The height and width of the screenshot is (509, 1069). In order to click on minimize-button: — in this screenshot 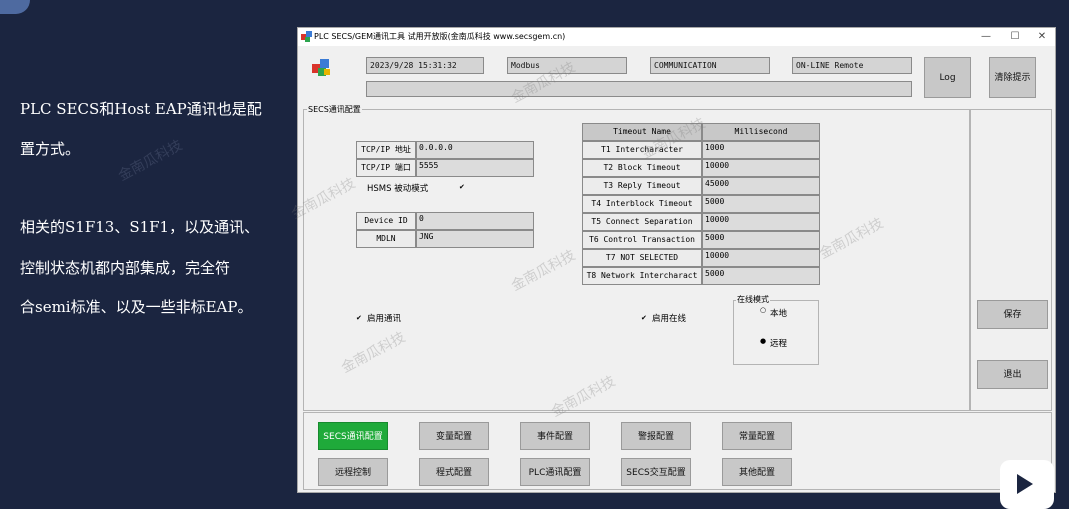, I will do `click(986, 37)`.